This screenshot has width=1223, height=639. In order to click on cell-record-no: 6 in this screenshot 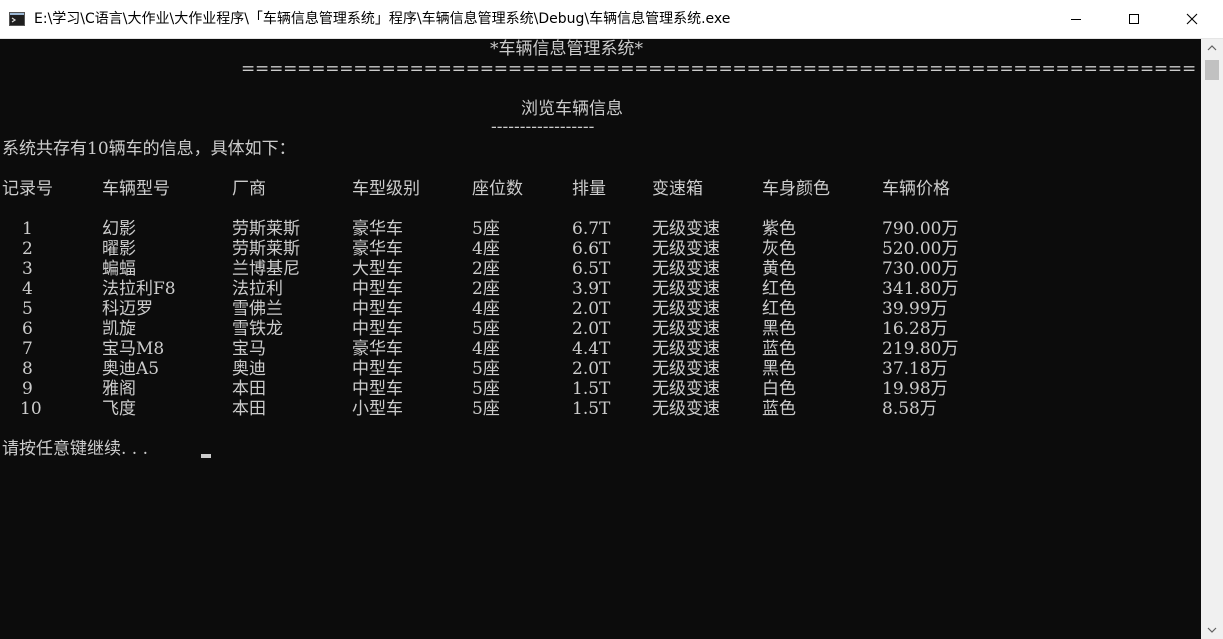, I will do `click(27, 329)`.